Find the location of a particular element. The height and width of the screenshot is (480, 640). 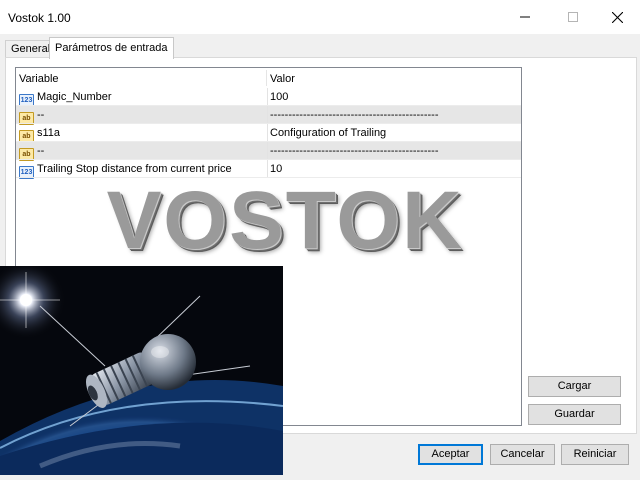

parameter-name: Magic_Number is located at coordinates (74, 97).